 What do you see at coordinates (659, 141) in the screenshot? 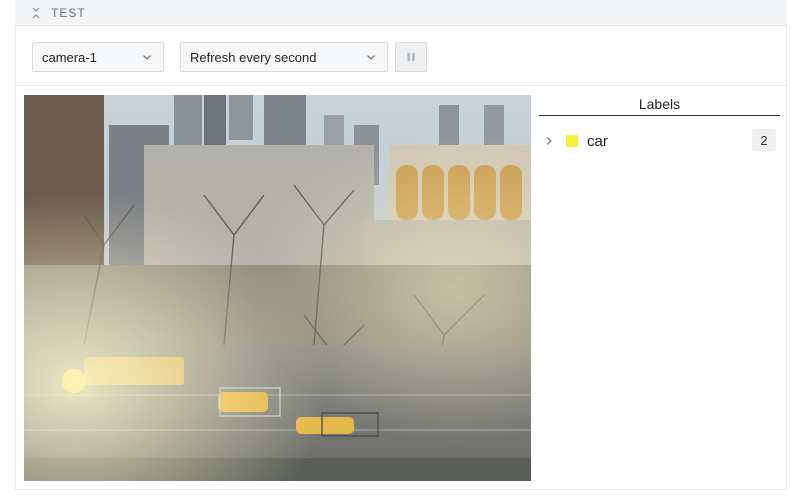
I see `label-row-car: car 2` at bounding box center [659, 141].